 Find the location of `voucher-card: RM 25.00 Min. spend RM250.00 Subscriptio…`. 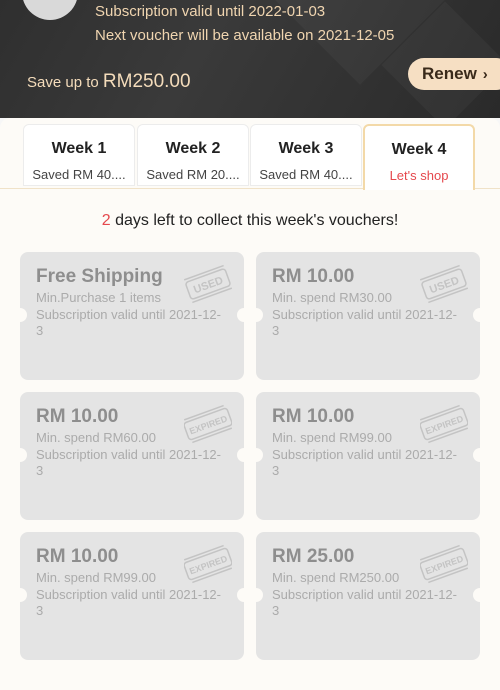

voucher-card: RM 25.00 Min. spend RM250.00 Subscriptio… is located at coordinates (368, 596).